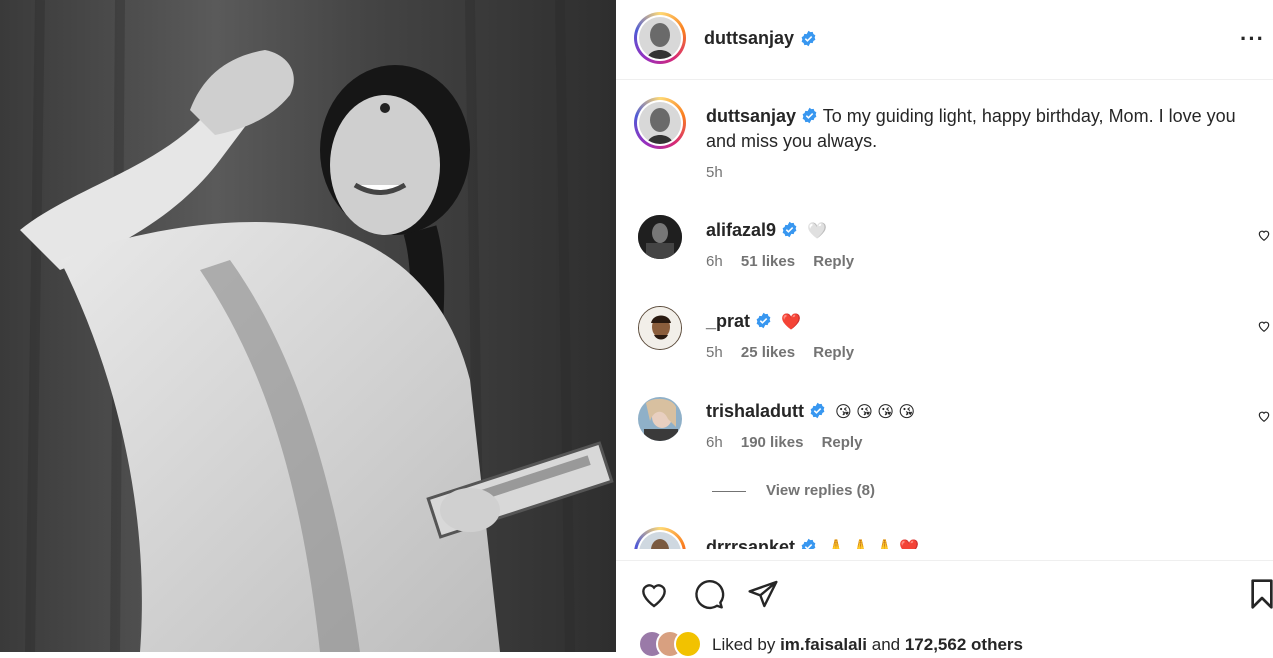 The width and height of the screenshot is (1273, 658). Describe the element at coordinates (660, 538) in the screenshot. I see `commenter-avatar-ring` at that location.